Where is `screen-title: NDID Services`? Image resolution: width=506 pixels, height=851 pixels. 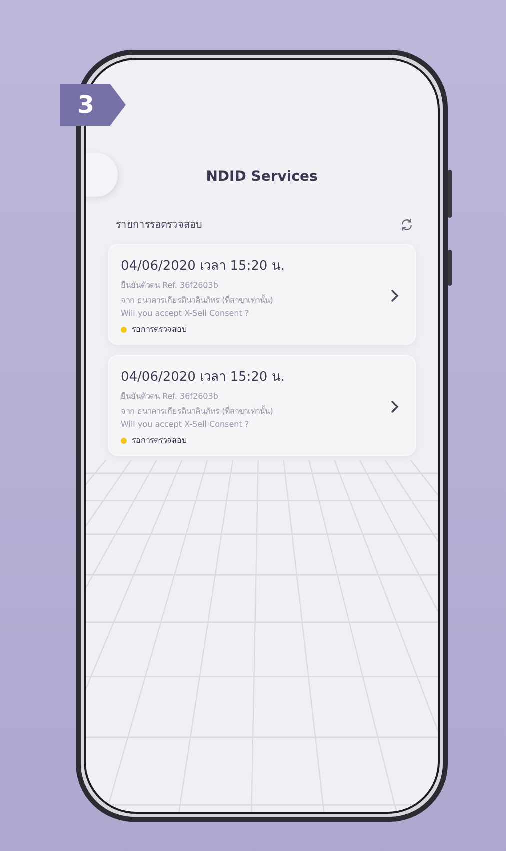
screen-title: NDID Services is located at coordinates (262, 177).